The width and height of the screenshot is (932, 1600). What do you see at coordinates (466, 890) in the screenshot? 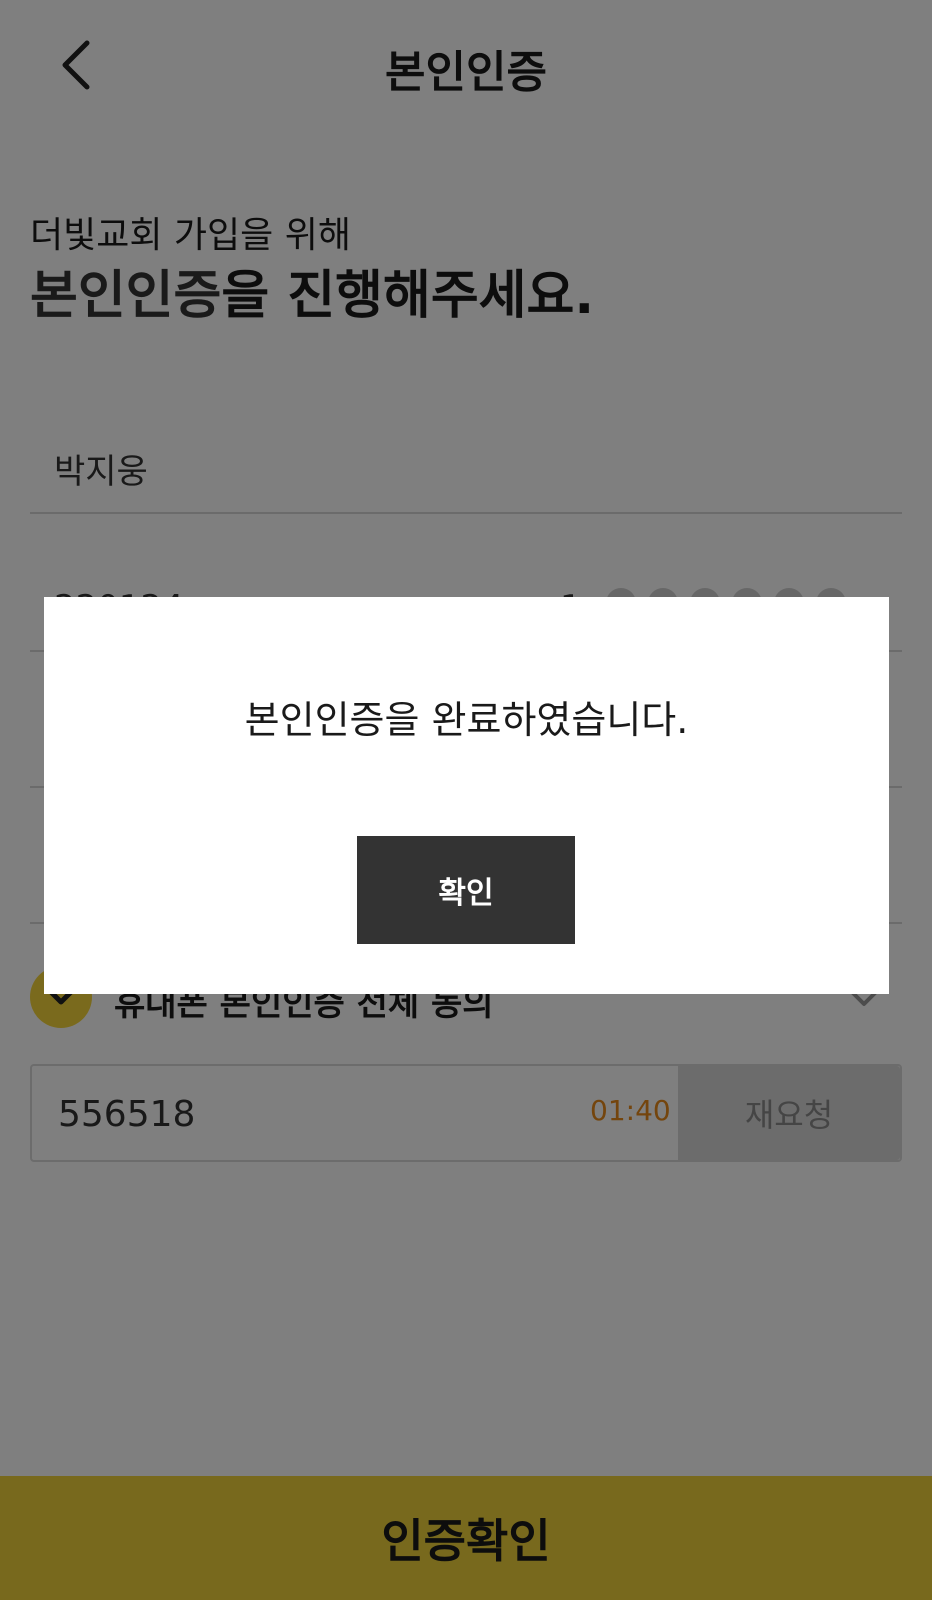
I see `dialog-confirm-button: 확인` at bounding box center [466, 890].